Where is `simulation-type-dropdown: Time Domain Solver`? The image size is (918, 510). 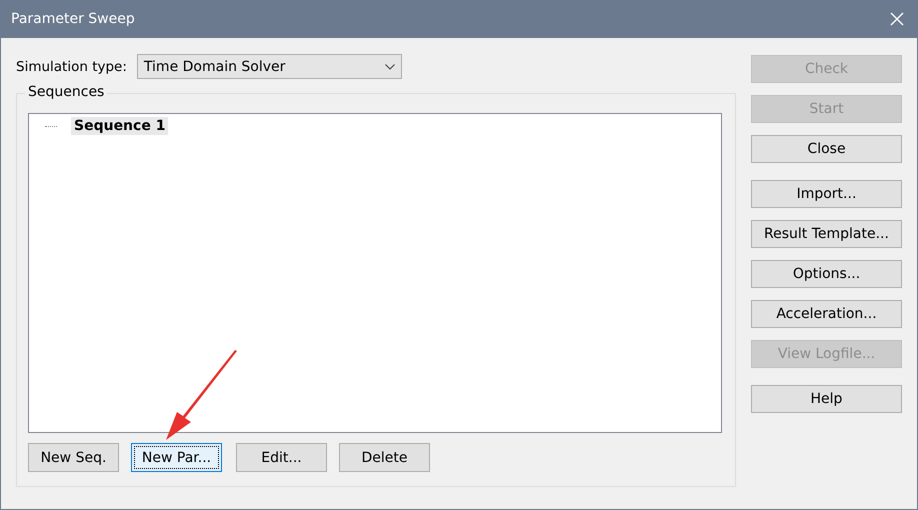 simulation-type-dropdown: Time Domain Solver is located at coordinates (269, 66).